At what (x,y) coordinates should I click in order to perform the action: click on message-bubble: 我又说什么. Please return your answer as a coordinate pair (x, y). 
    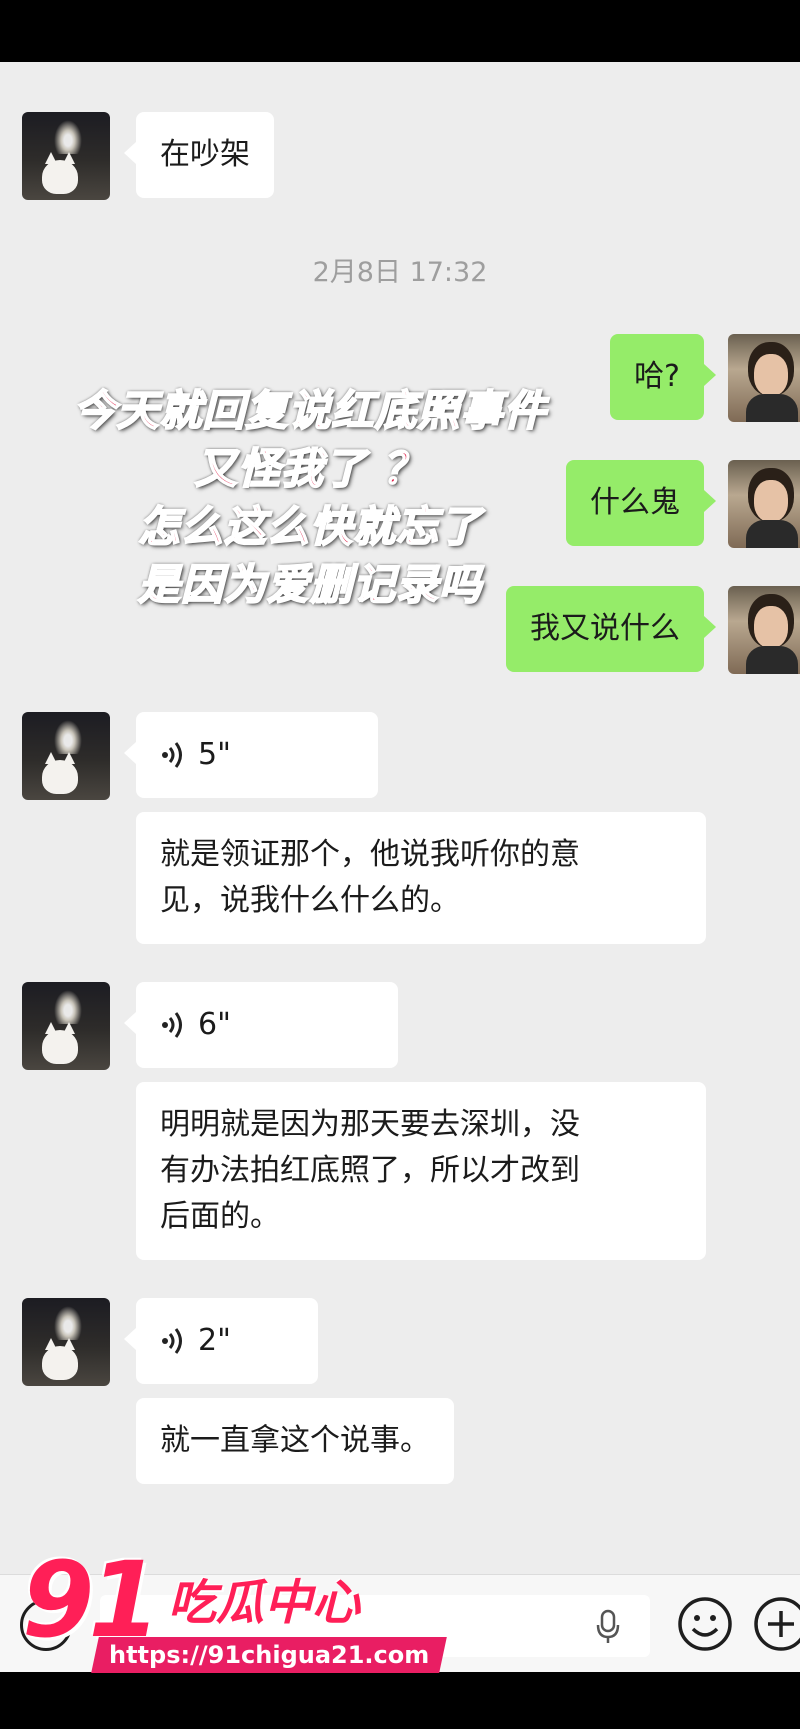
    Looking at the image, I should click on (611, 629).